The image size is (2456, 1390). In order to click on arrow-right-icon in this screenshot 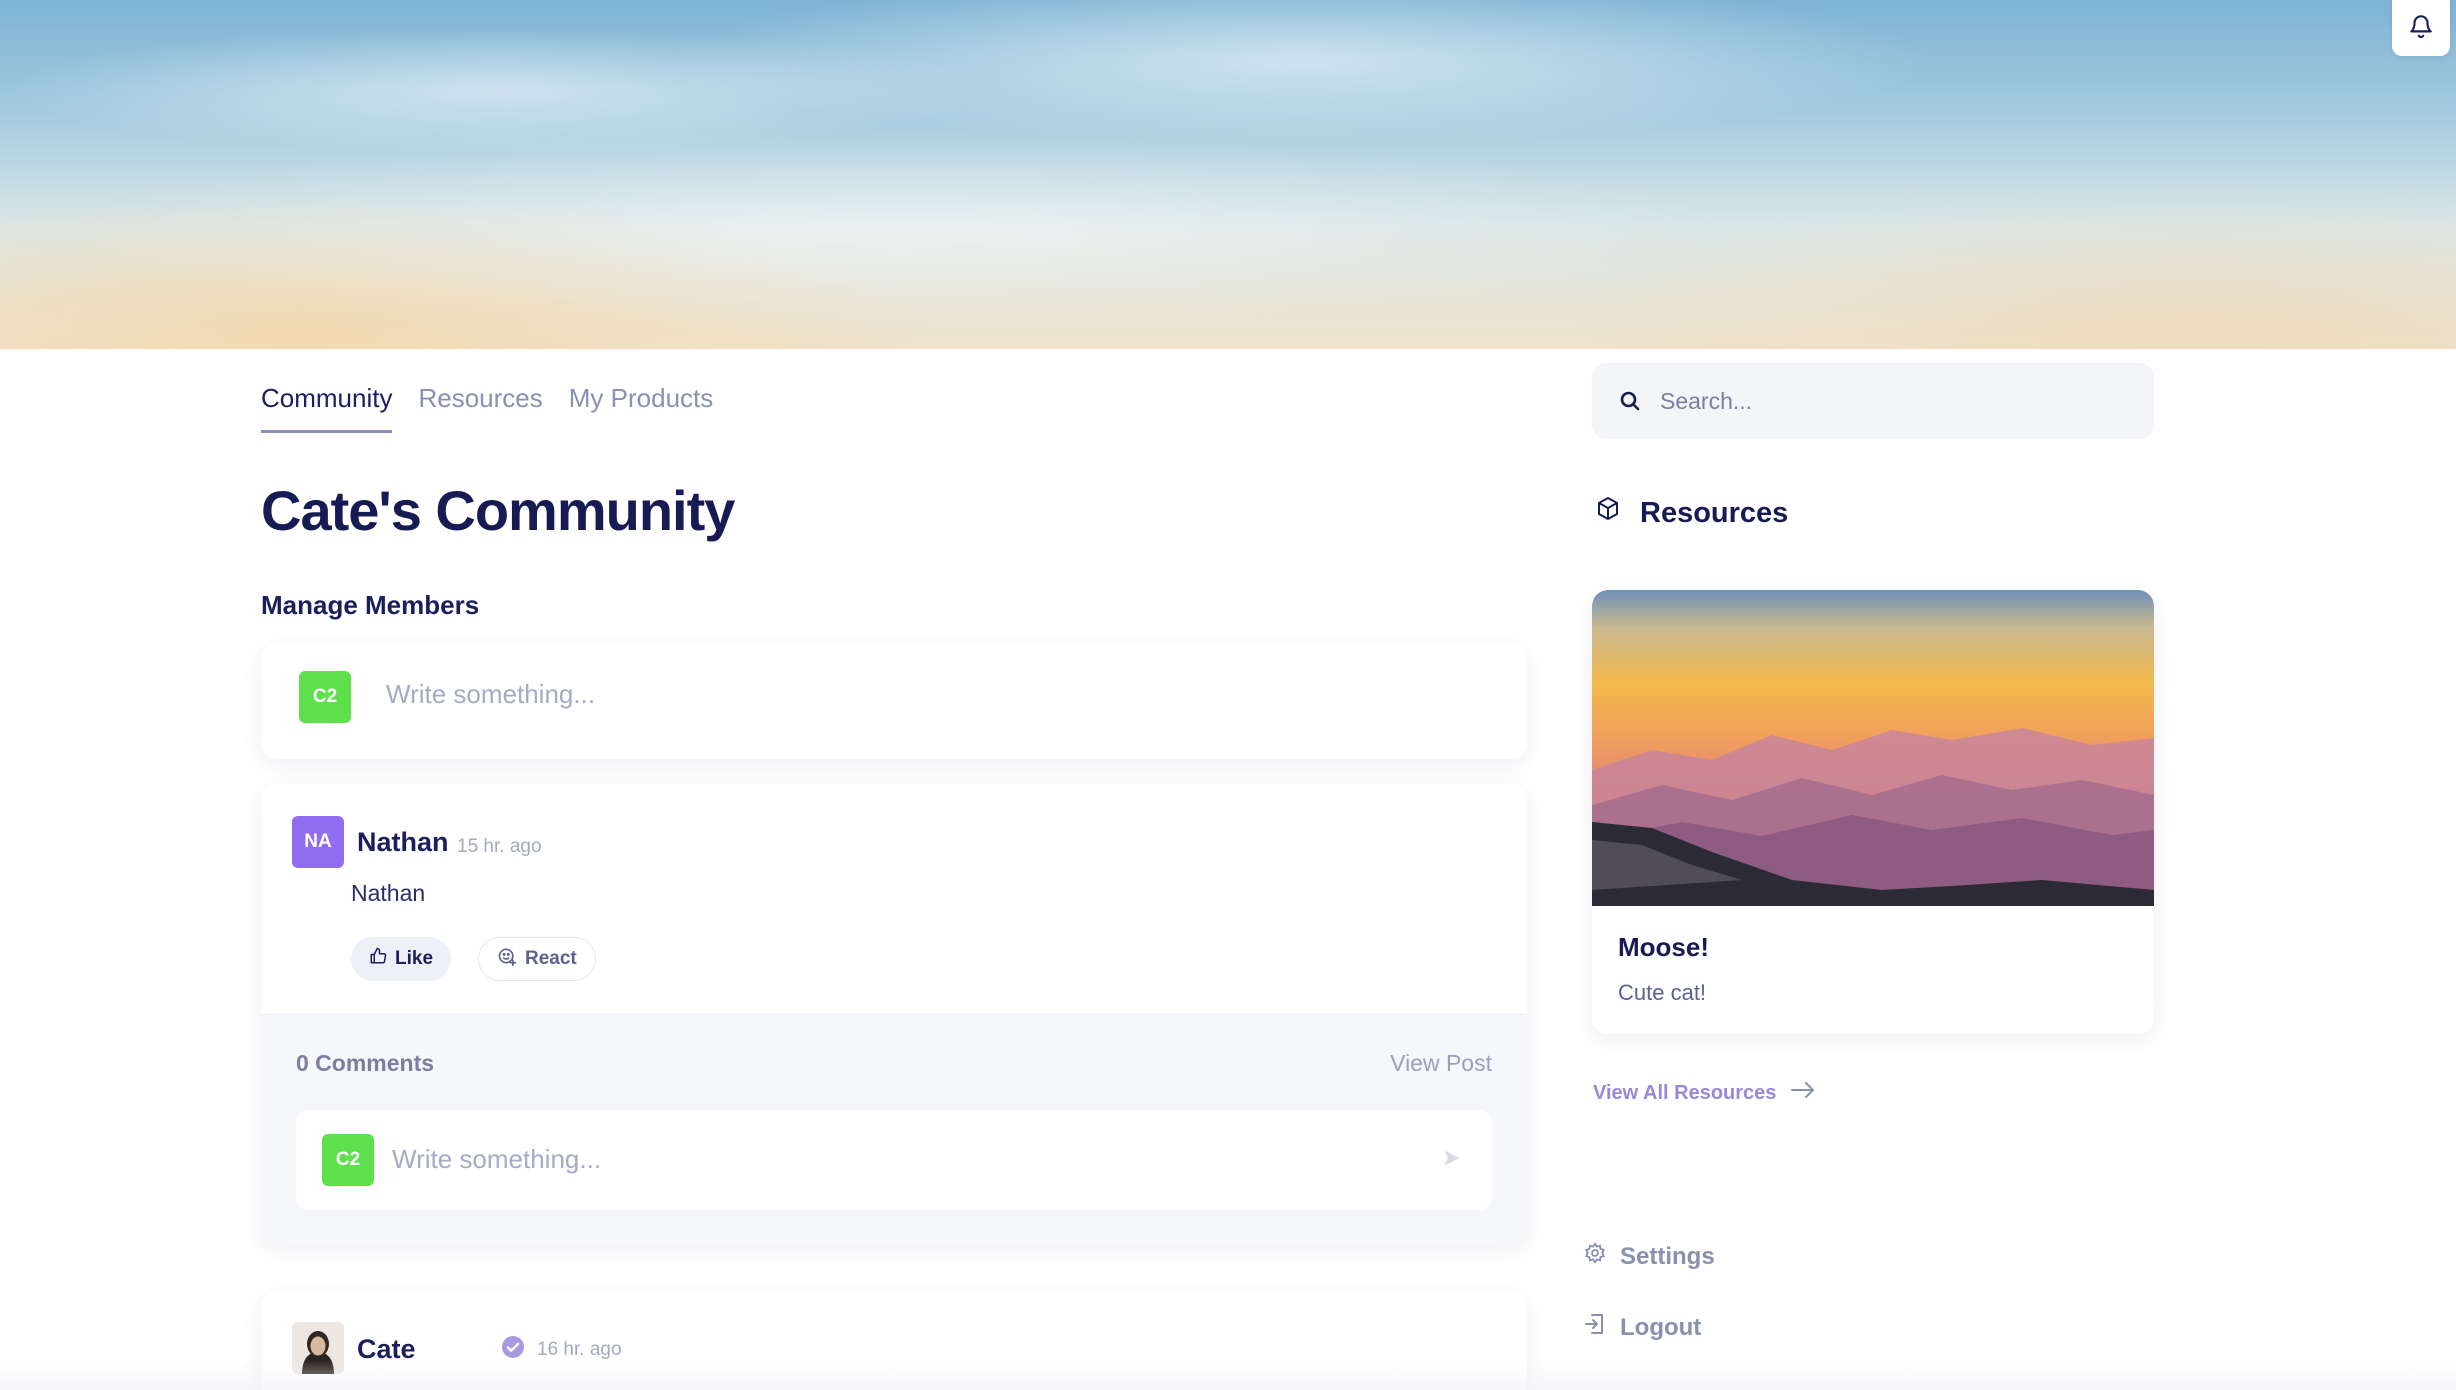, I will do `click(1803, 1093)`.